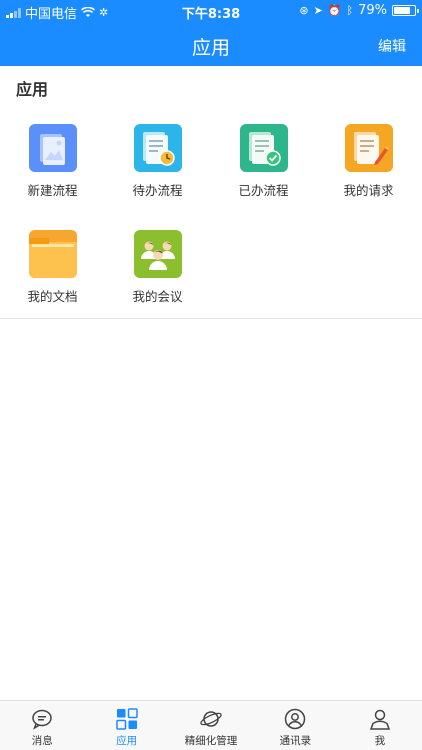 The height and width of the screenshot is (750, 422). What do you see at coordinates (52, 254) in the screenshot?
I see `folder-icon` at bounding box center [52, 254].